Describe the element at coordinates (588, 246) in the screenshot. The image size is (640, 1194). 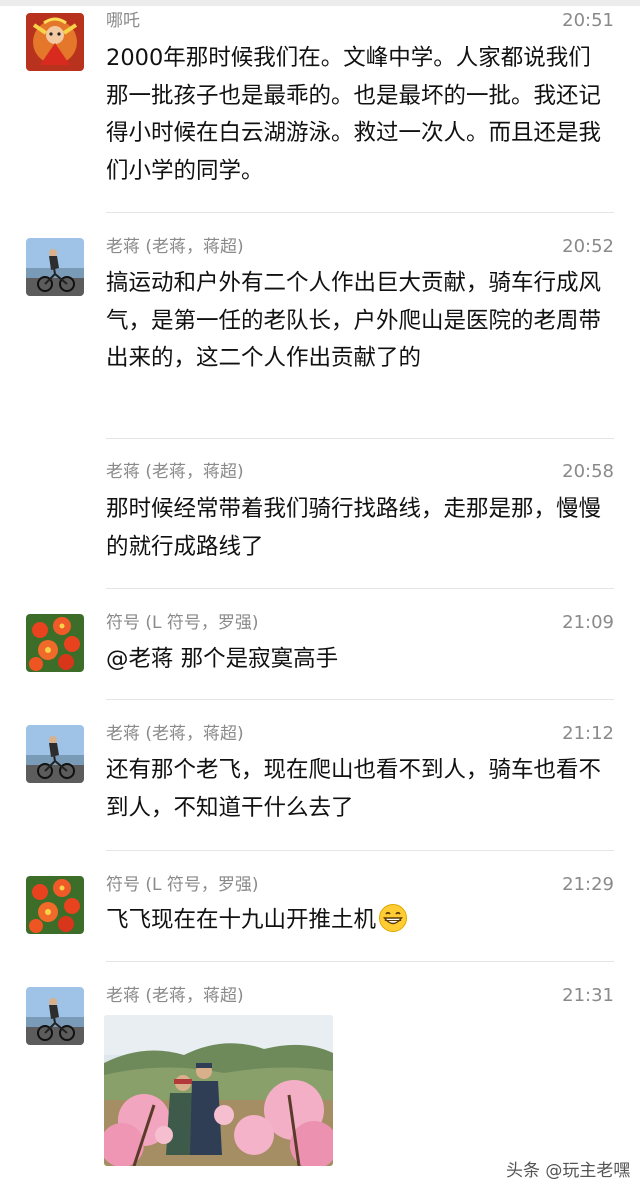
I see `message-time: 20:52` at that location.